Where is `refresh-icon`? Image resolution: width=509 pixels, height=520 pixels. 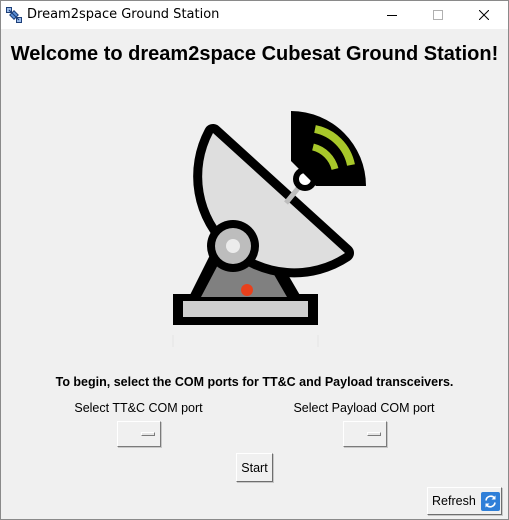
refresh-icon is located at coordinates (490, 501).